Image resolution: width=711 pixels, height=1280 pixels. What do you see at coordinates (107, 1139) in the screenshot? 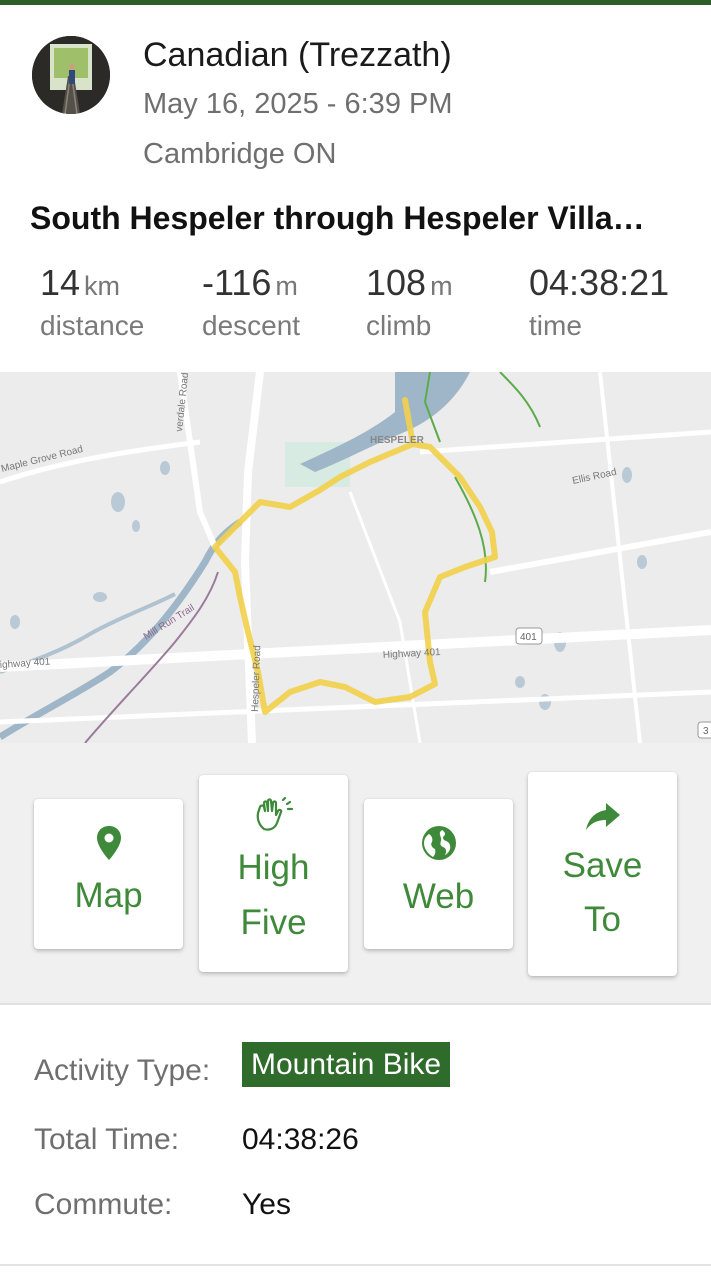
I see `total-time-label: Total Time:` at bounding box center [107, 1139].